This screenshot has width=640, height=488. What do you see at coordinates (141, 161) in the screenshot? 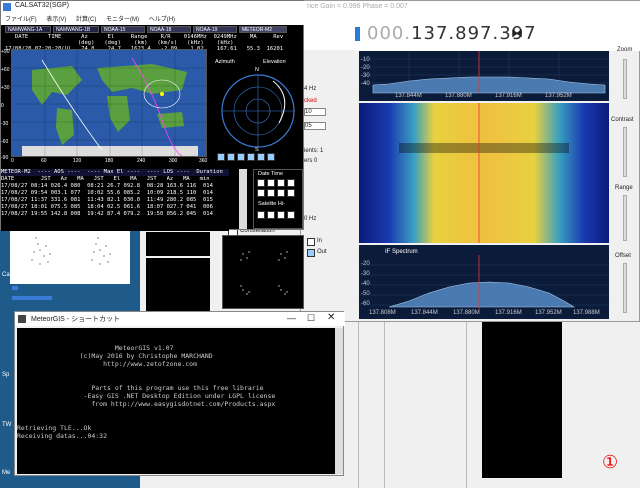
I see `x-tick: 240` at bounding box center [141, 161].